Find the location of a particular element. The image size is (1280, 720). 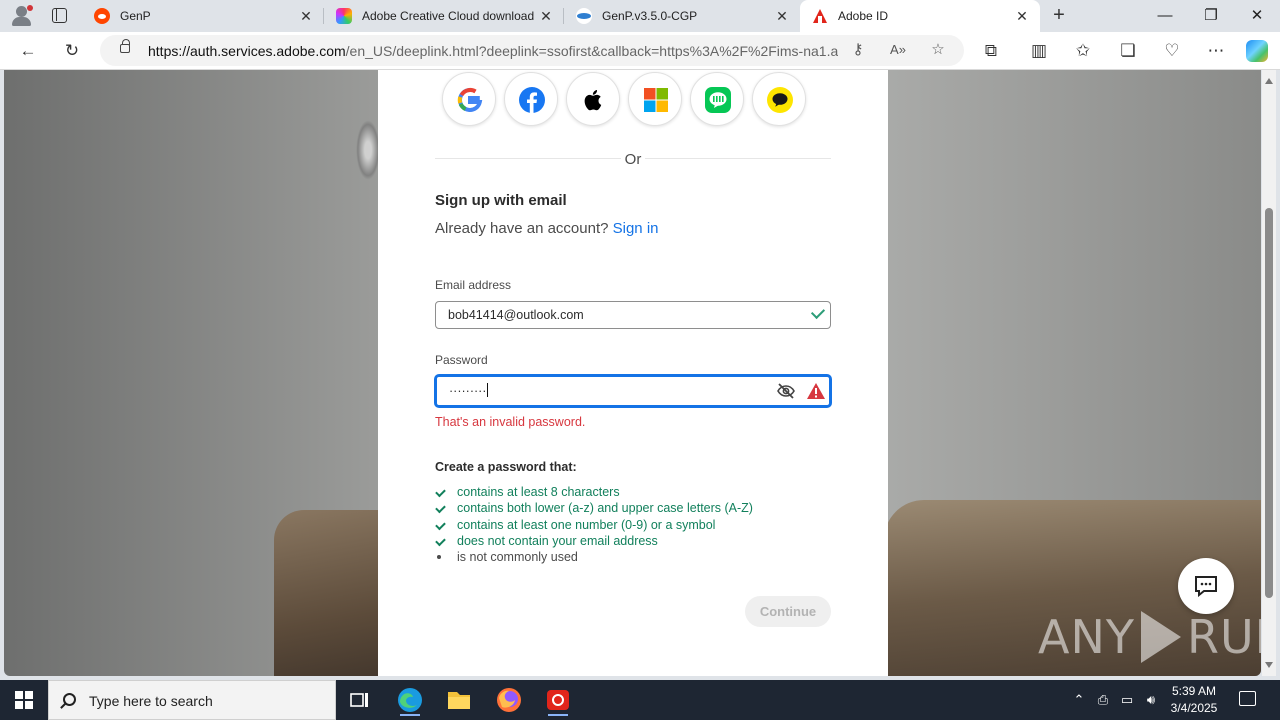

search-icon is located at coordinates (69, 699).